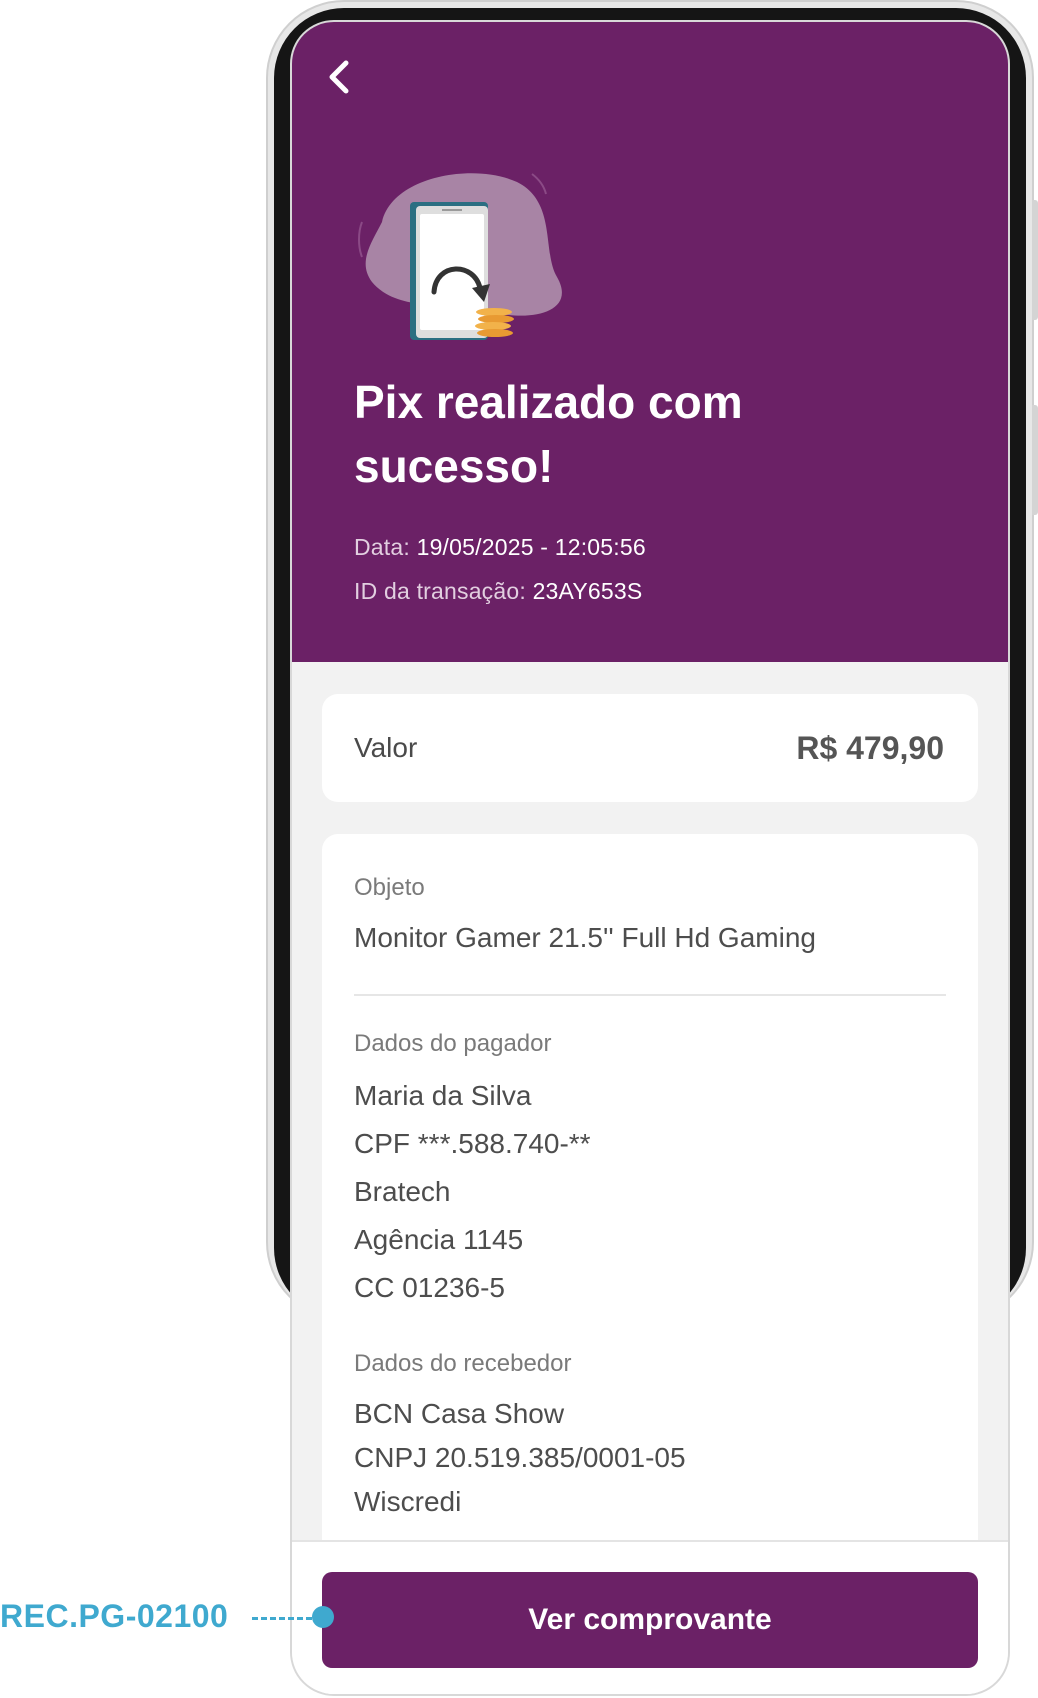  Describe the element at coordinates (472, 1143) in the screenshot. I see `payer-cpf: CPF ***.588.740-**` at that location.